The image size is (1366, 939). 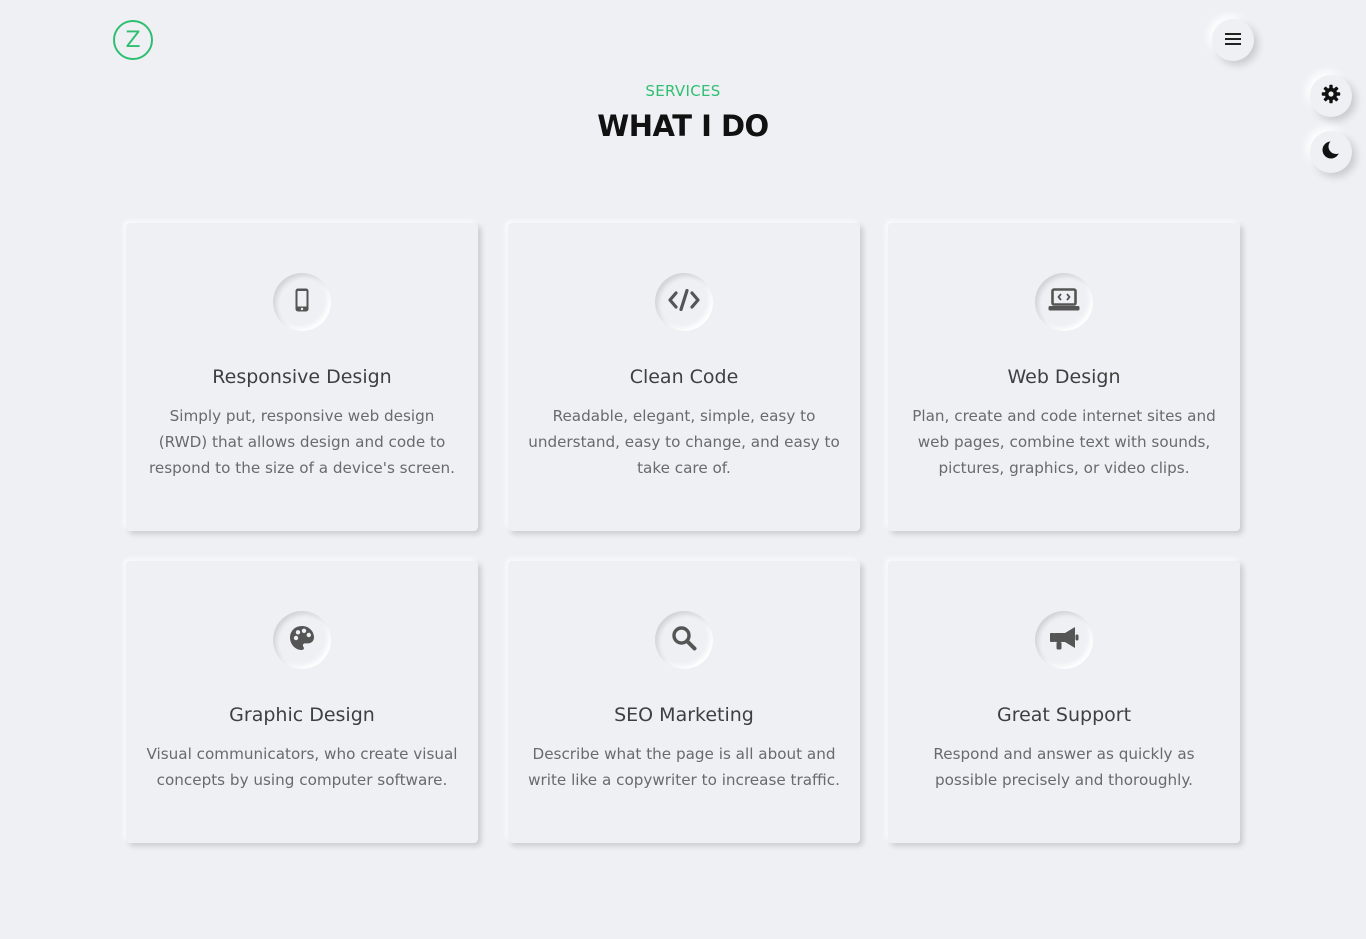 I want to click on megaphone-icon, so click(x=1064, y=640).